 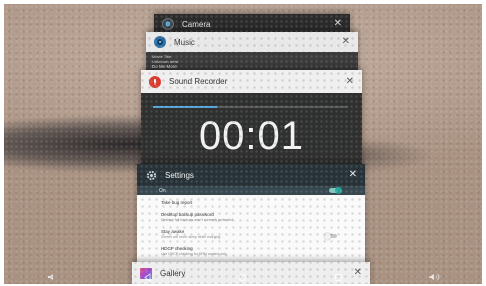 I want to click on close-camera-icon: ✕, so click(x=338, y=24).